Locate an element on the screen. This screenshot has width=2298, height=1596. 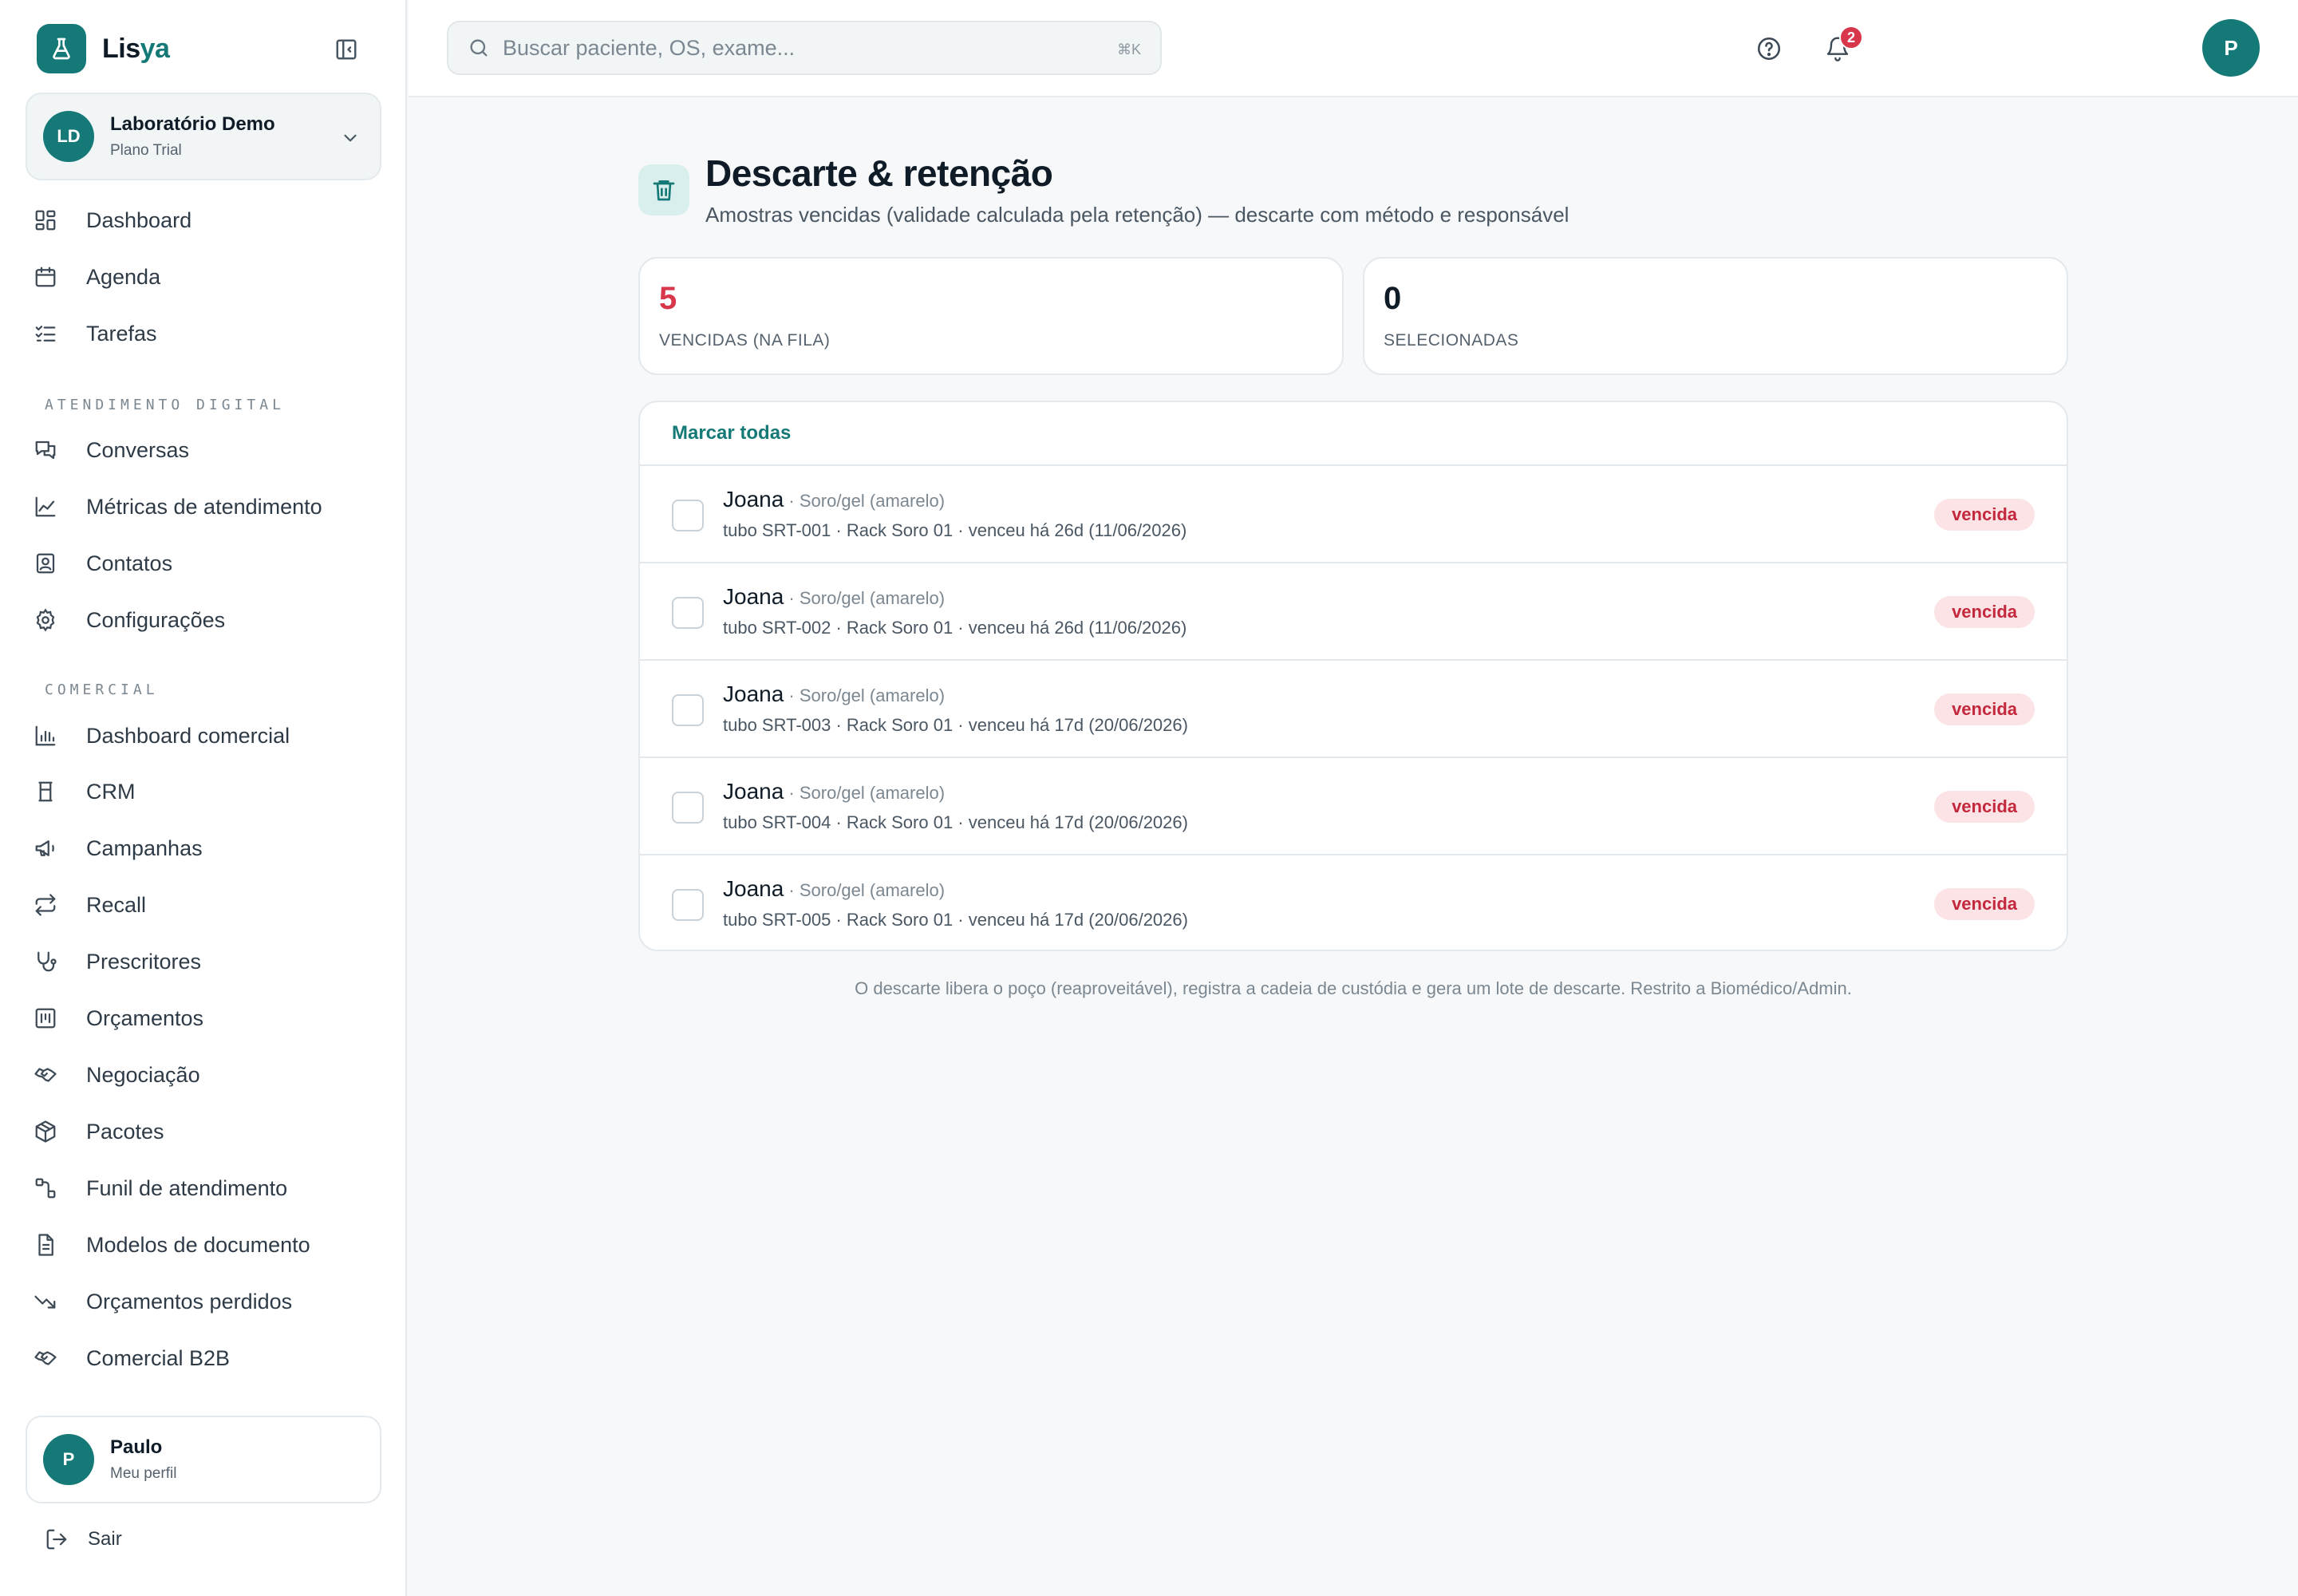
repeat-icon is located at coordinates (46, 904).